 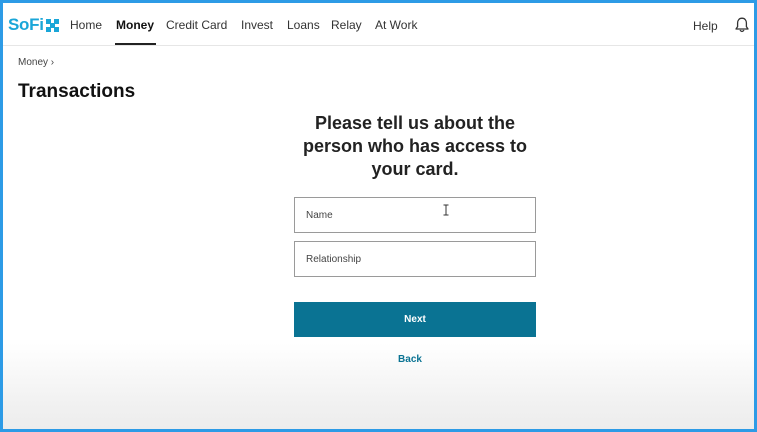 I want to click on name-input, so click(x=415, y=215).